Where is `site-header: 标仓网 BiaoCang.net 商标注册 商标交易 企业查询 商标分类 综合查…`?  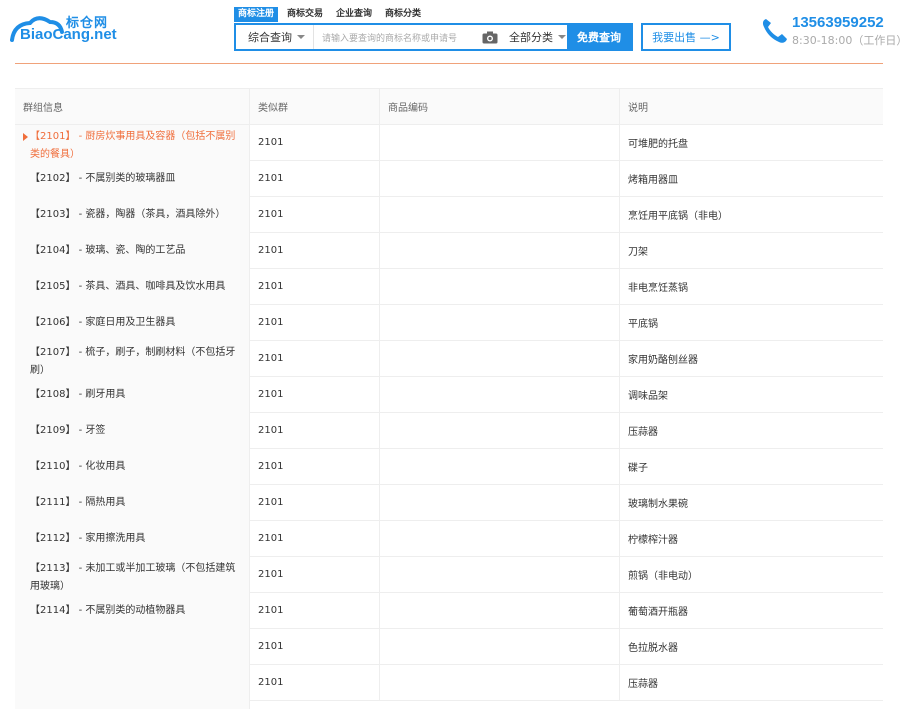 site-header: 标仓网 BiaoCang.net 商标注册 商标交易 企业查询 商标分类 综合查… is located at coordinates (451, 29).